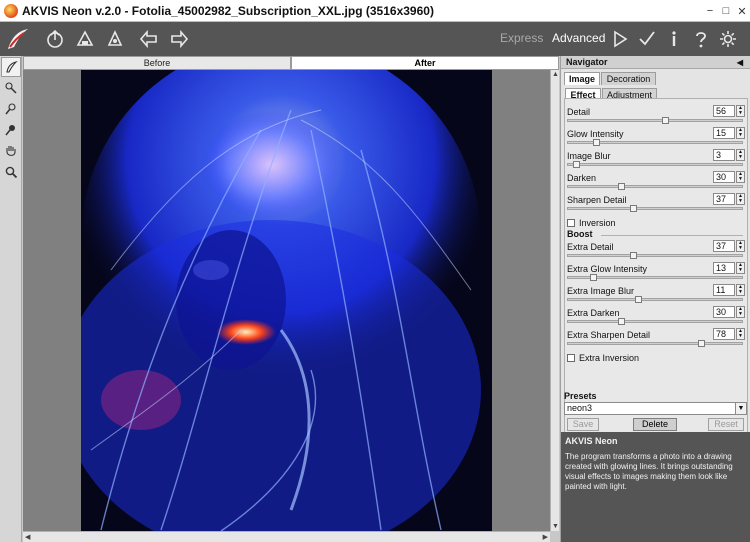  What do you see at coordinates (609, 358) in the screenshot?
I see `checkbox-label: Extra Inversion` at bounding box center [609, 358].